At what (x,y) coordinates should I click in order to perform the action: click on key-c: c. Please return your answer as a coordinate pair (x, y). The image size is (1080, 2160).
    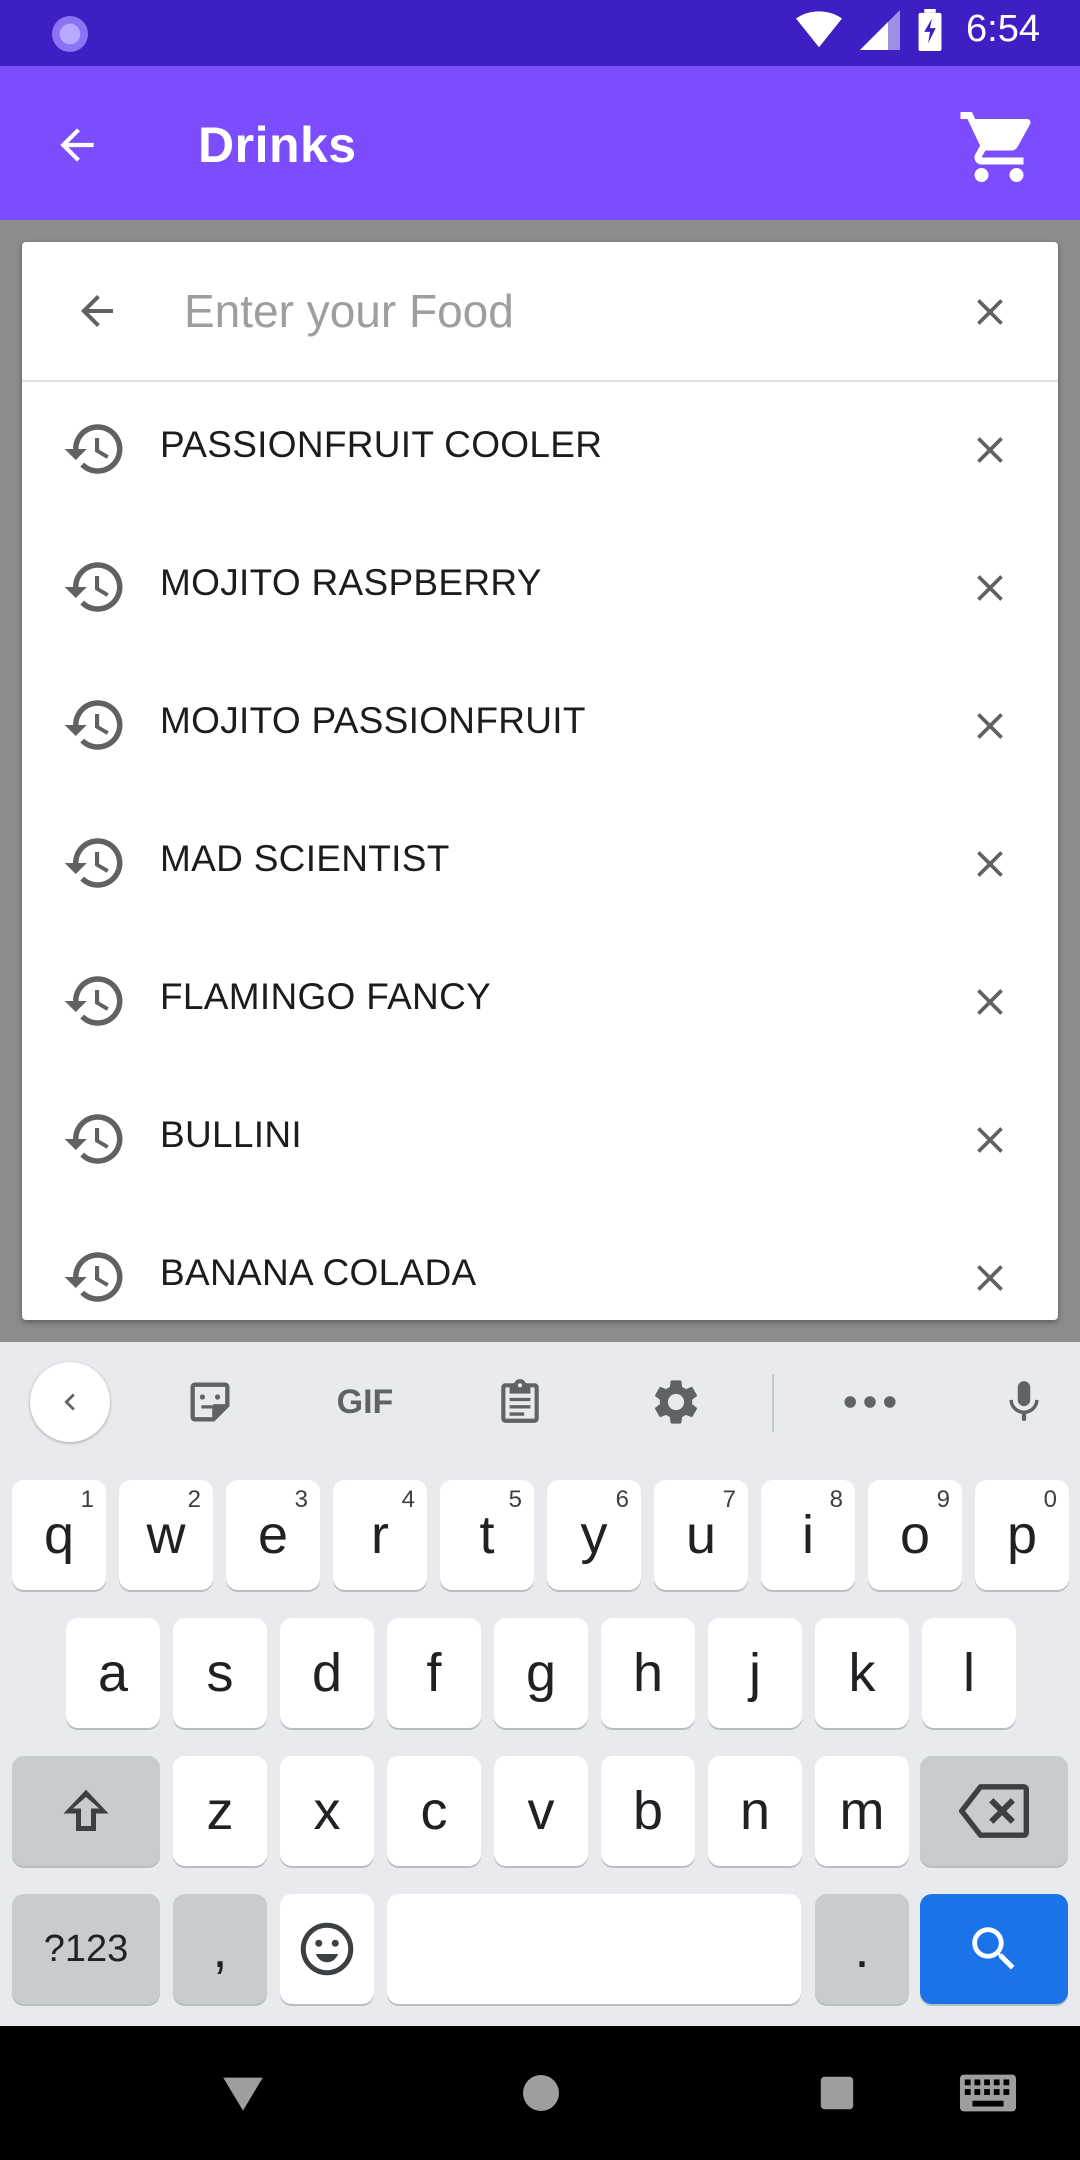
    Looking at the image, I should click on (434, 1811).